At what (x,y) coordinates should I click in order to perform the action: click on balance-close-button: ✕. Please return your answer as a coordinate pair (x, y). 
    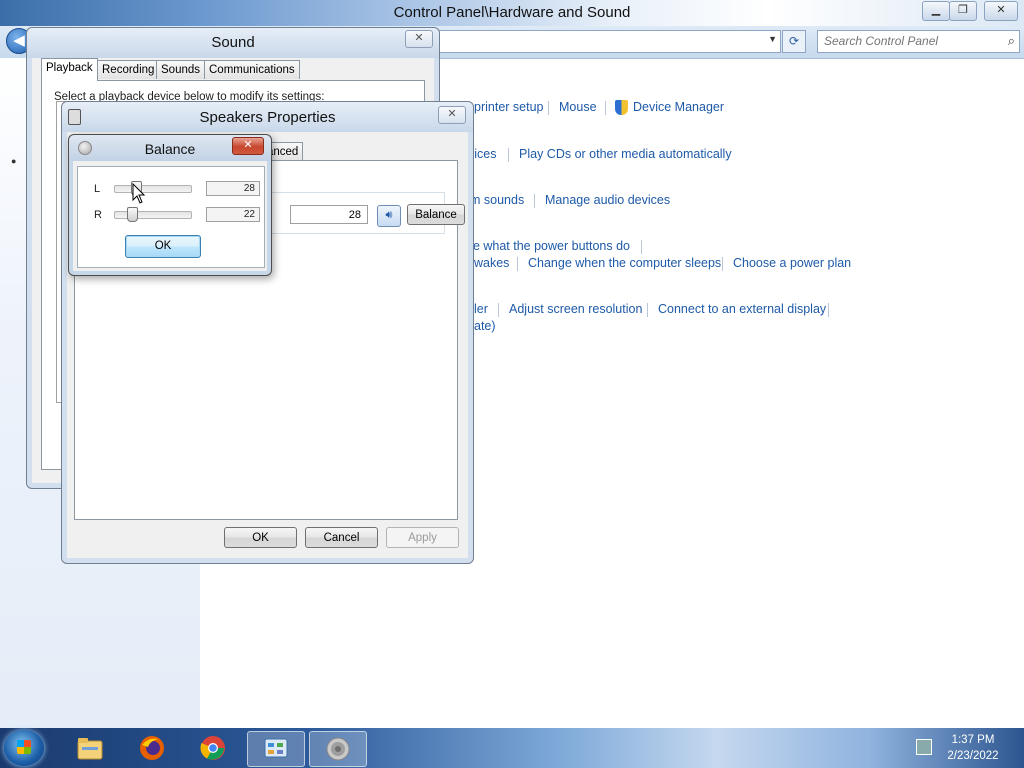
    Looking at the image, I should click on (248, 146).